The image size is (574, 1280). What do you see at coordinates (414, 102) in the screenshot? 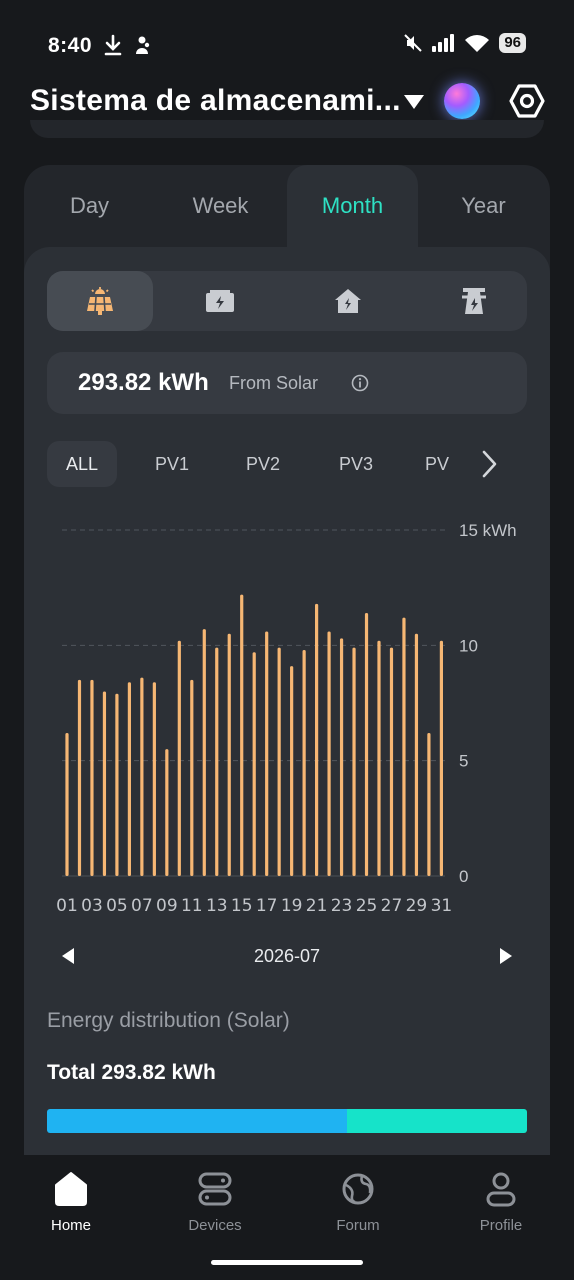
I see `dropdown-triangle-icon` at bounding box center [414, 102].